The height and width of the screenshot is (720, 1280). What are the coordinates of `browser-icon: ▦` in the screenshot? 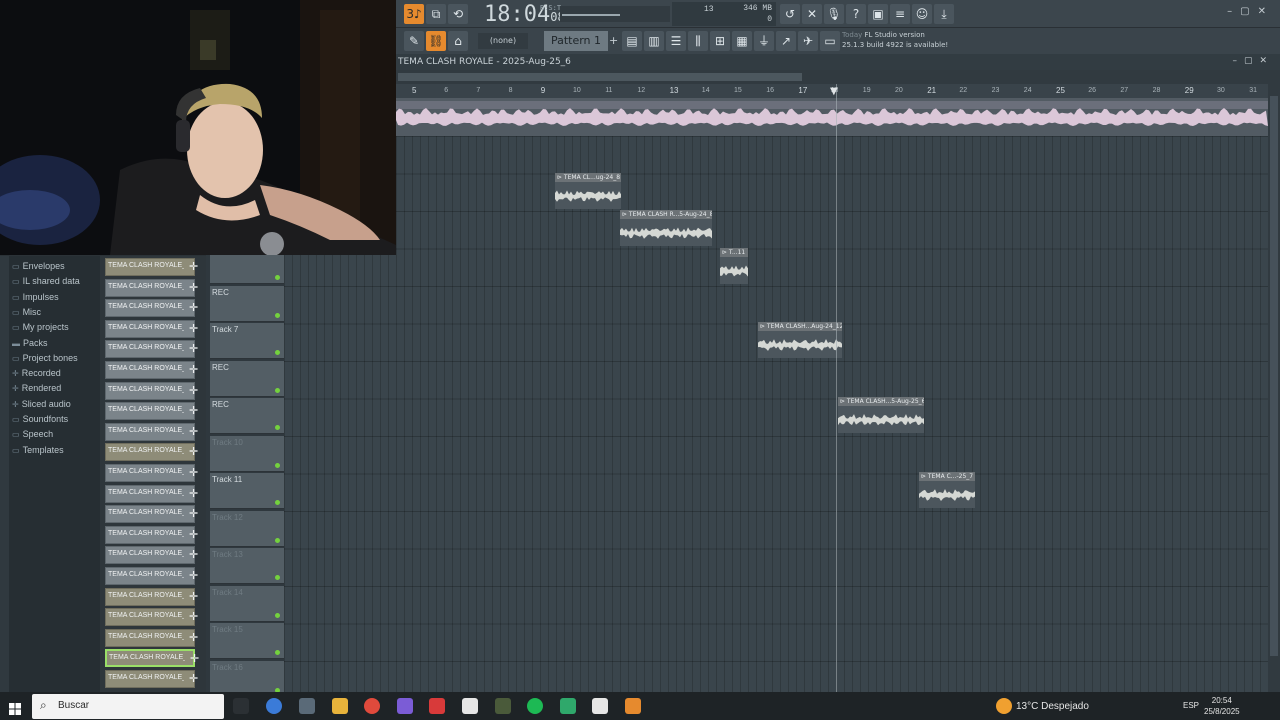 It's located at (742, 41).